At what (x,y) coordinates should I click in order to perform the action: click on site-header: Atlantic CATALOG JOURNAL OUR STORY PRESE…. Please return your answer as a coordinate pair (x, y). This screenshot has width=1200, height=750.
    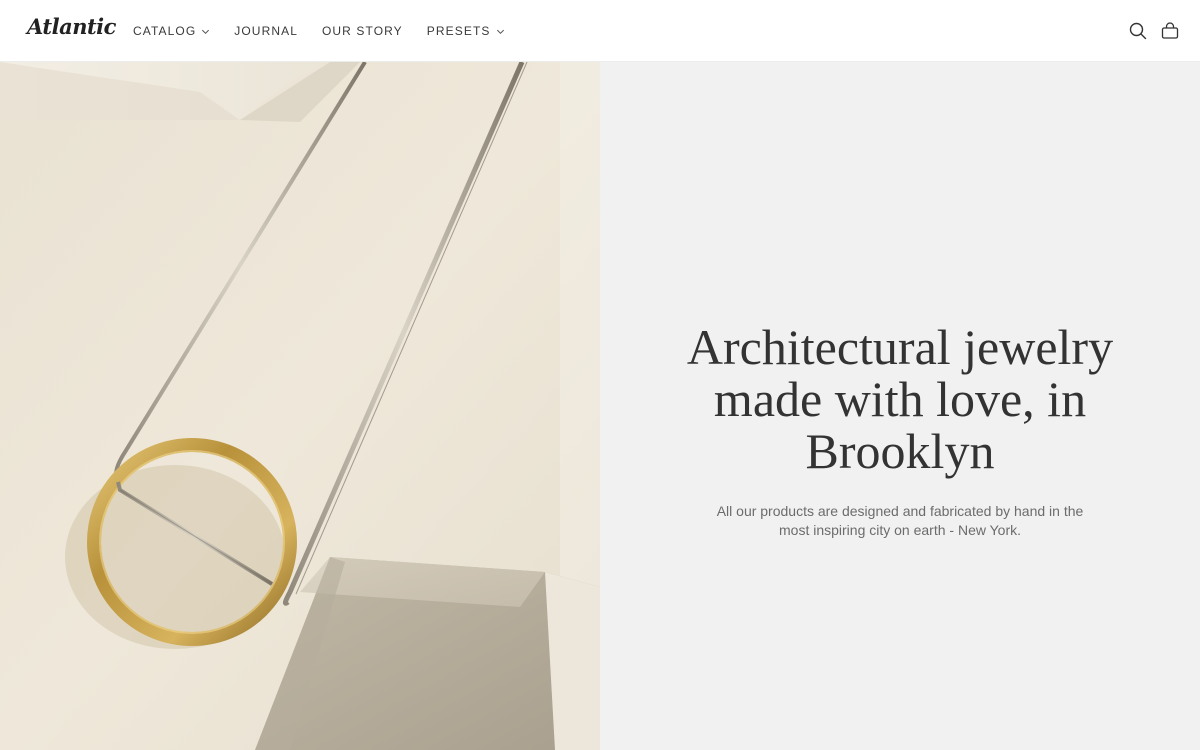
    Looking at the image, I should click on (600, 31).